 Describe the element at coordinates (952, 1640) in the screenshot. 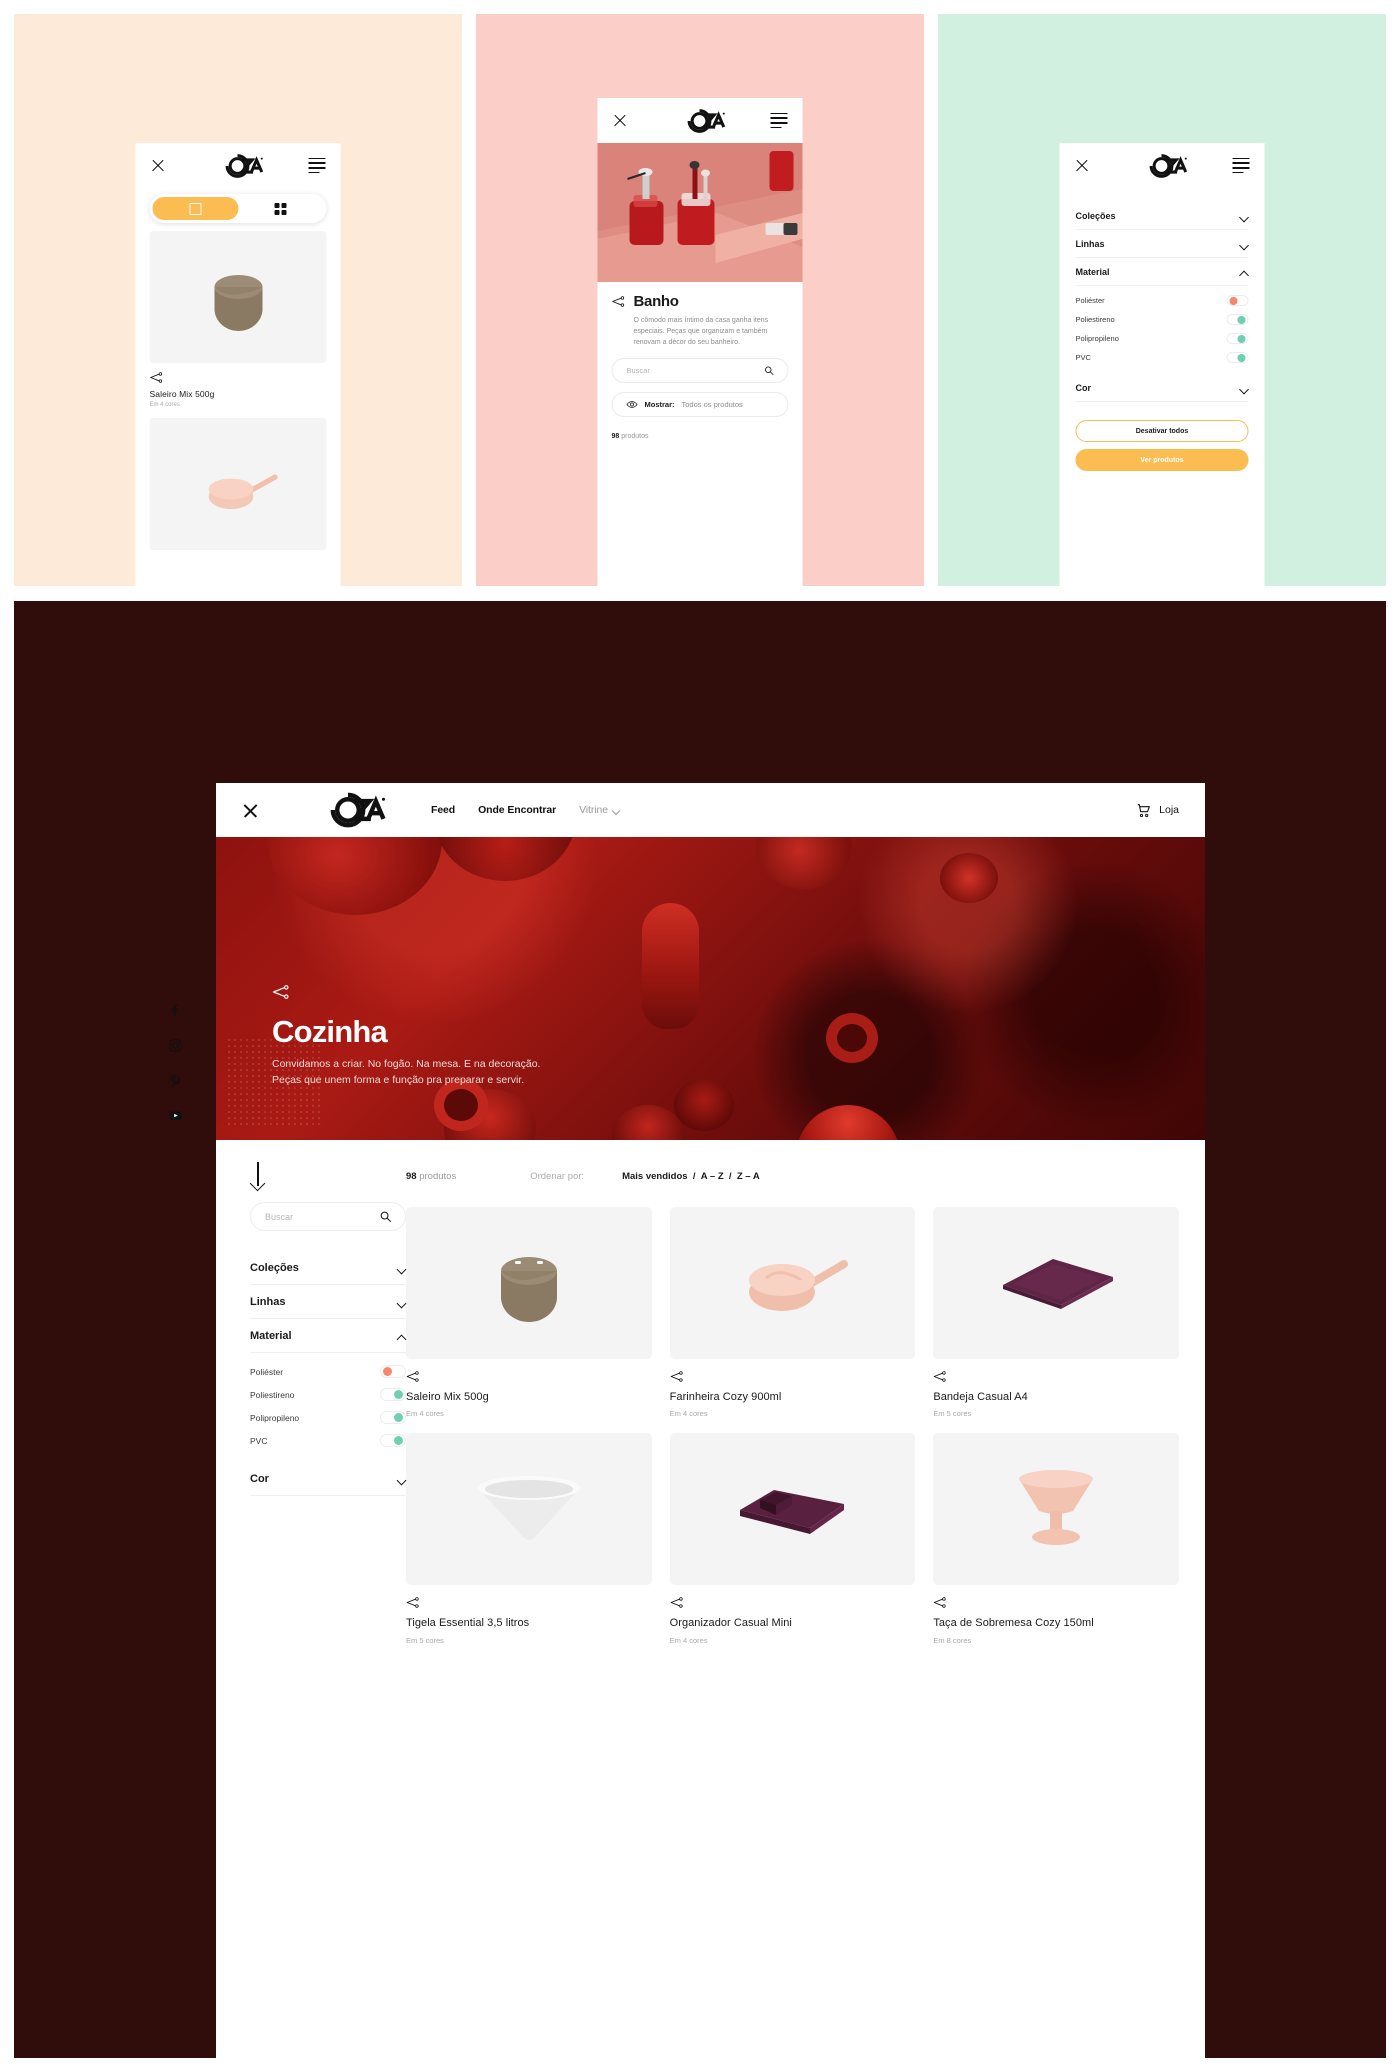

I see `product-color-count: Em 8 cores` at that location.